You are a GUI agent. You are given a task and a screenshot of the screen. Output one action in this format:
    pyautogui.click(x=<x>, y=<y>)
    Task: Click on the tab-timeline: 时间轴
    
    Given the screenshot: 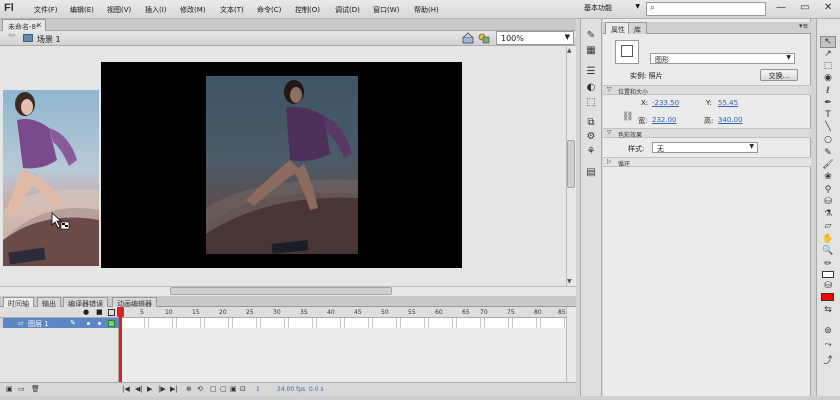 What is the action you would take?
    pyautogui.click(x=18, y=302)
    